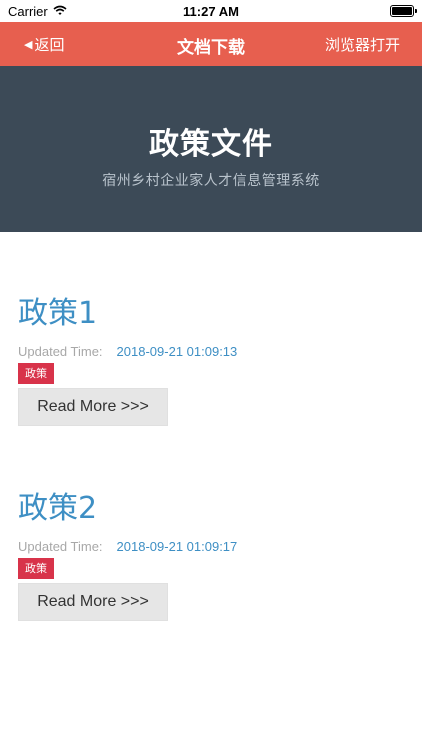 The width and height of the screenshot is (422, 750). I want to click on updated-value: 2018-09-21 01:09:13, so click(177, 351).